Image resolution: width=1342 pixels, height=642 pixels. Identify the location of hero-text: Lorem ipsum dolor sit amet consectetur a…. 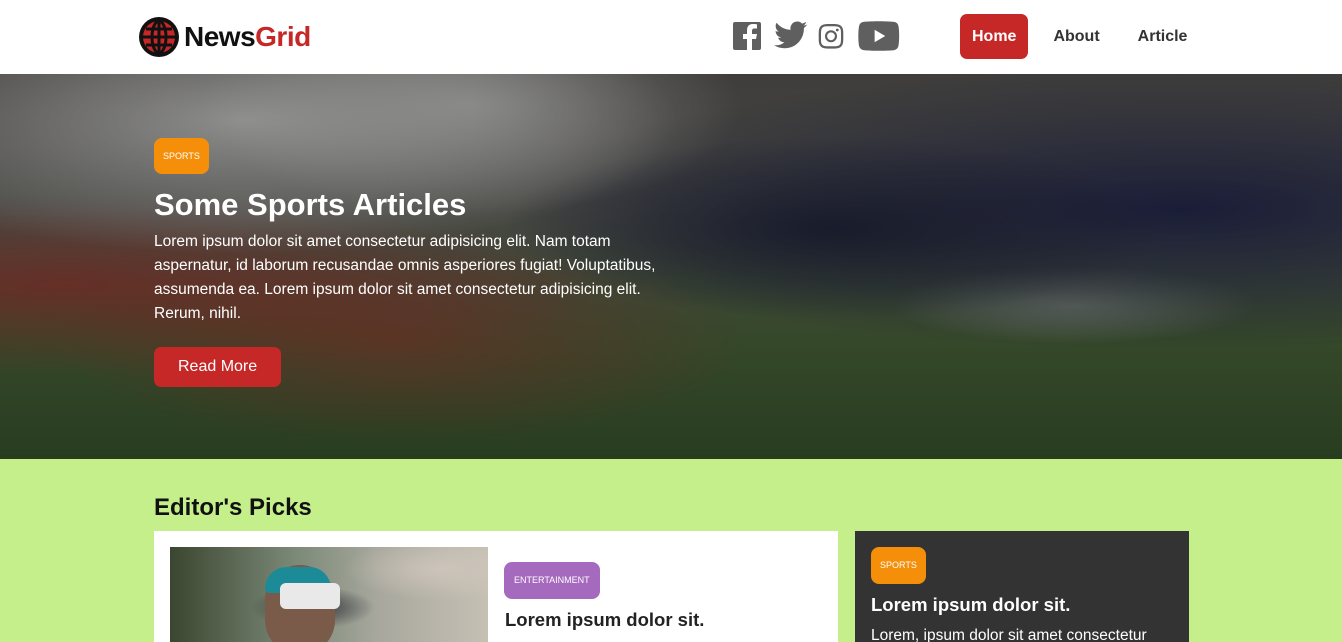
(405, 277).